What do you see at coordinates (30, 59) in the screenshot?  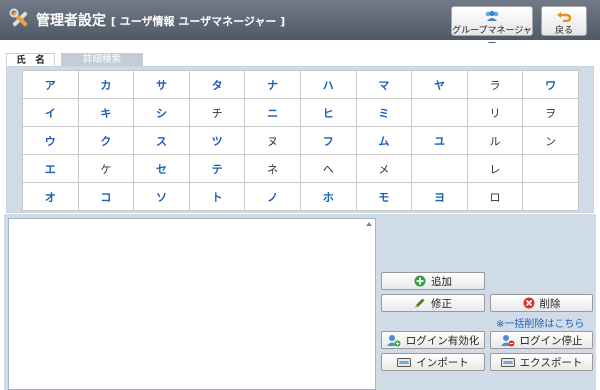 I see `tab-name: 氏 名` at bounding box center [30, 59].